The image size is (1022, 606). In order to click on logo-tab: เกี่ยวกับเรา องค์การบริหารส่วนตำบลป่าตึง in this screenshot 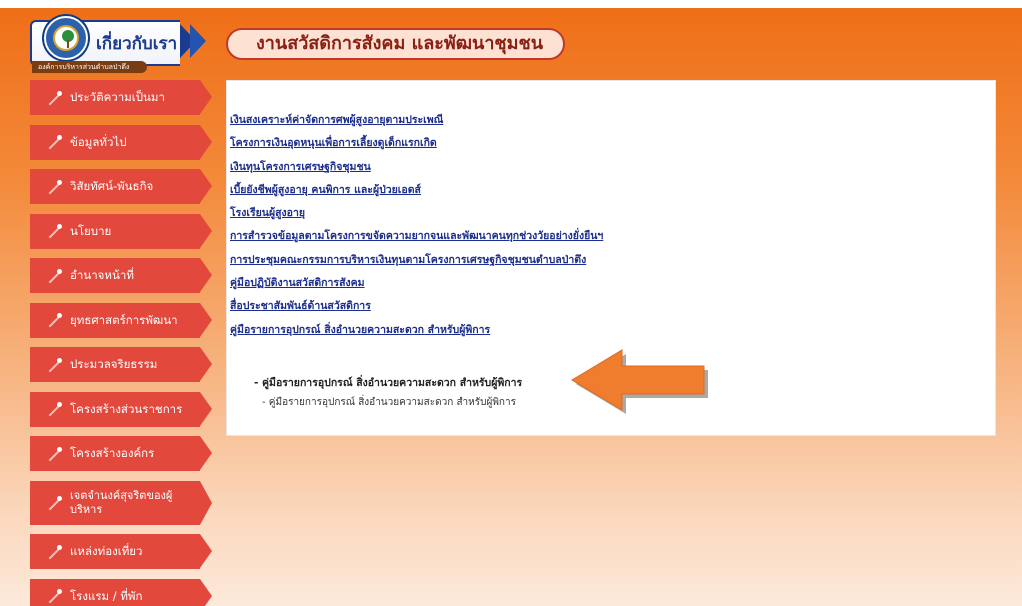, I will do `click(118, 44)`.